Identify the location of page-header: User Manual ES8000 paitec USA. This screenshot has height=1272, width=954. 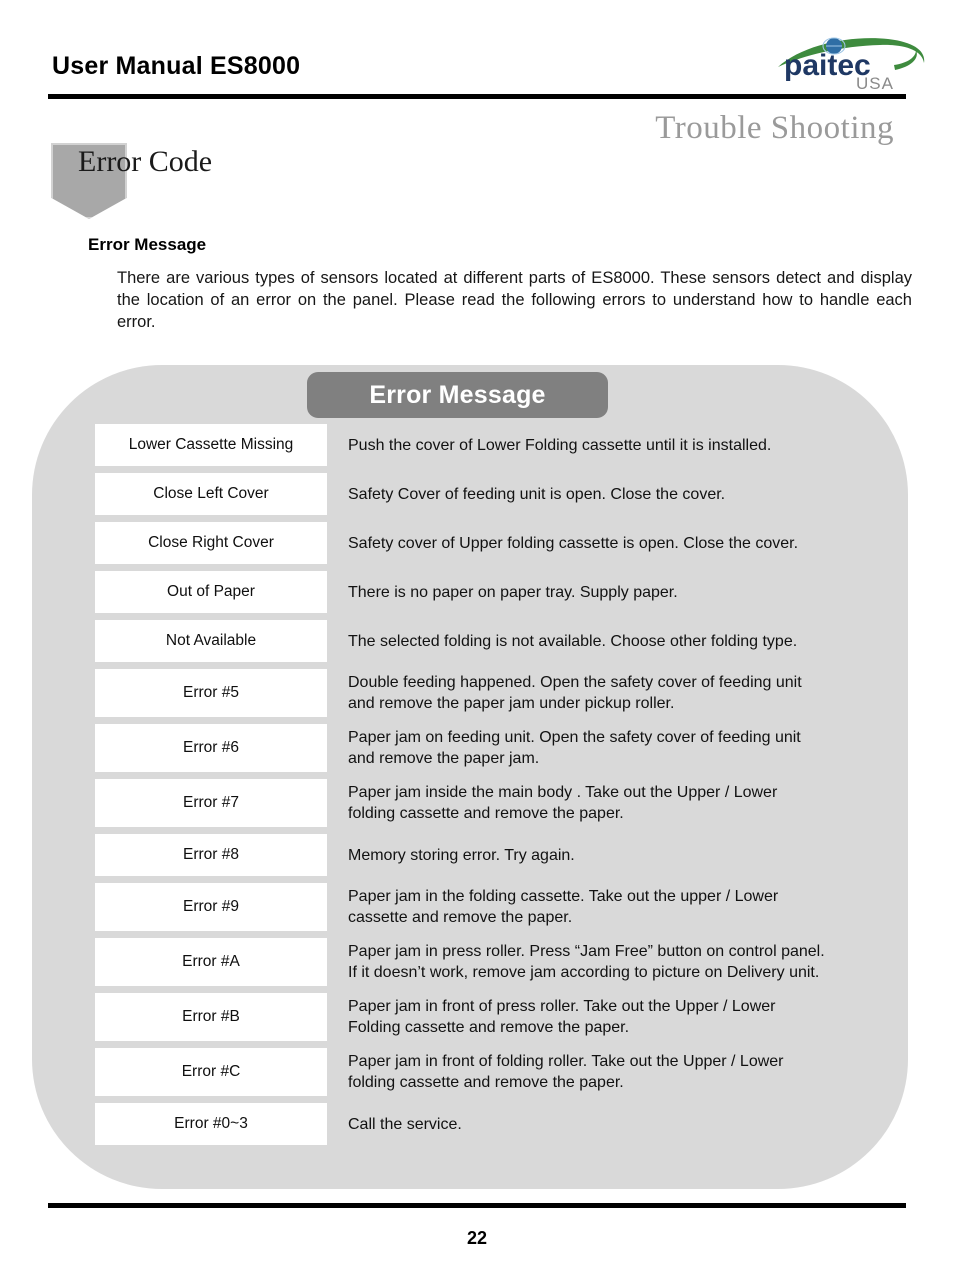
(477, 52).